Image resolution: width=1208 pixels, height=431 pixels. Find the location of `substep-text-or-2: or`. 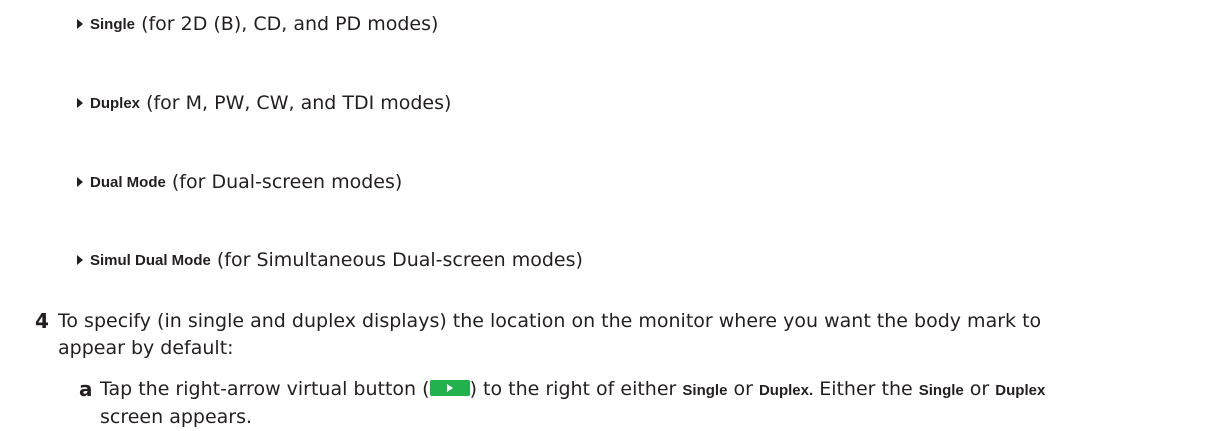

substep-text-or-2: or is located at coordinates (979, 389).